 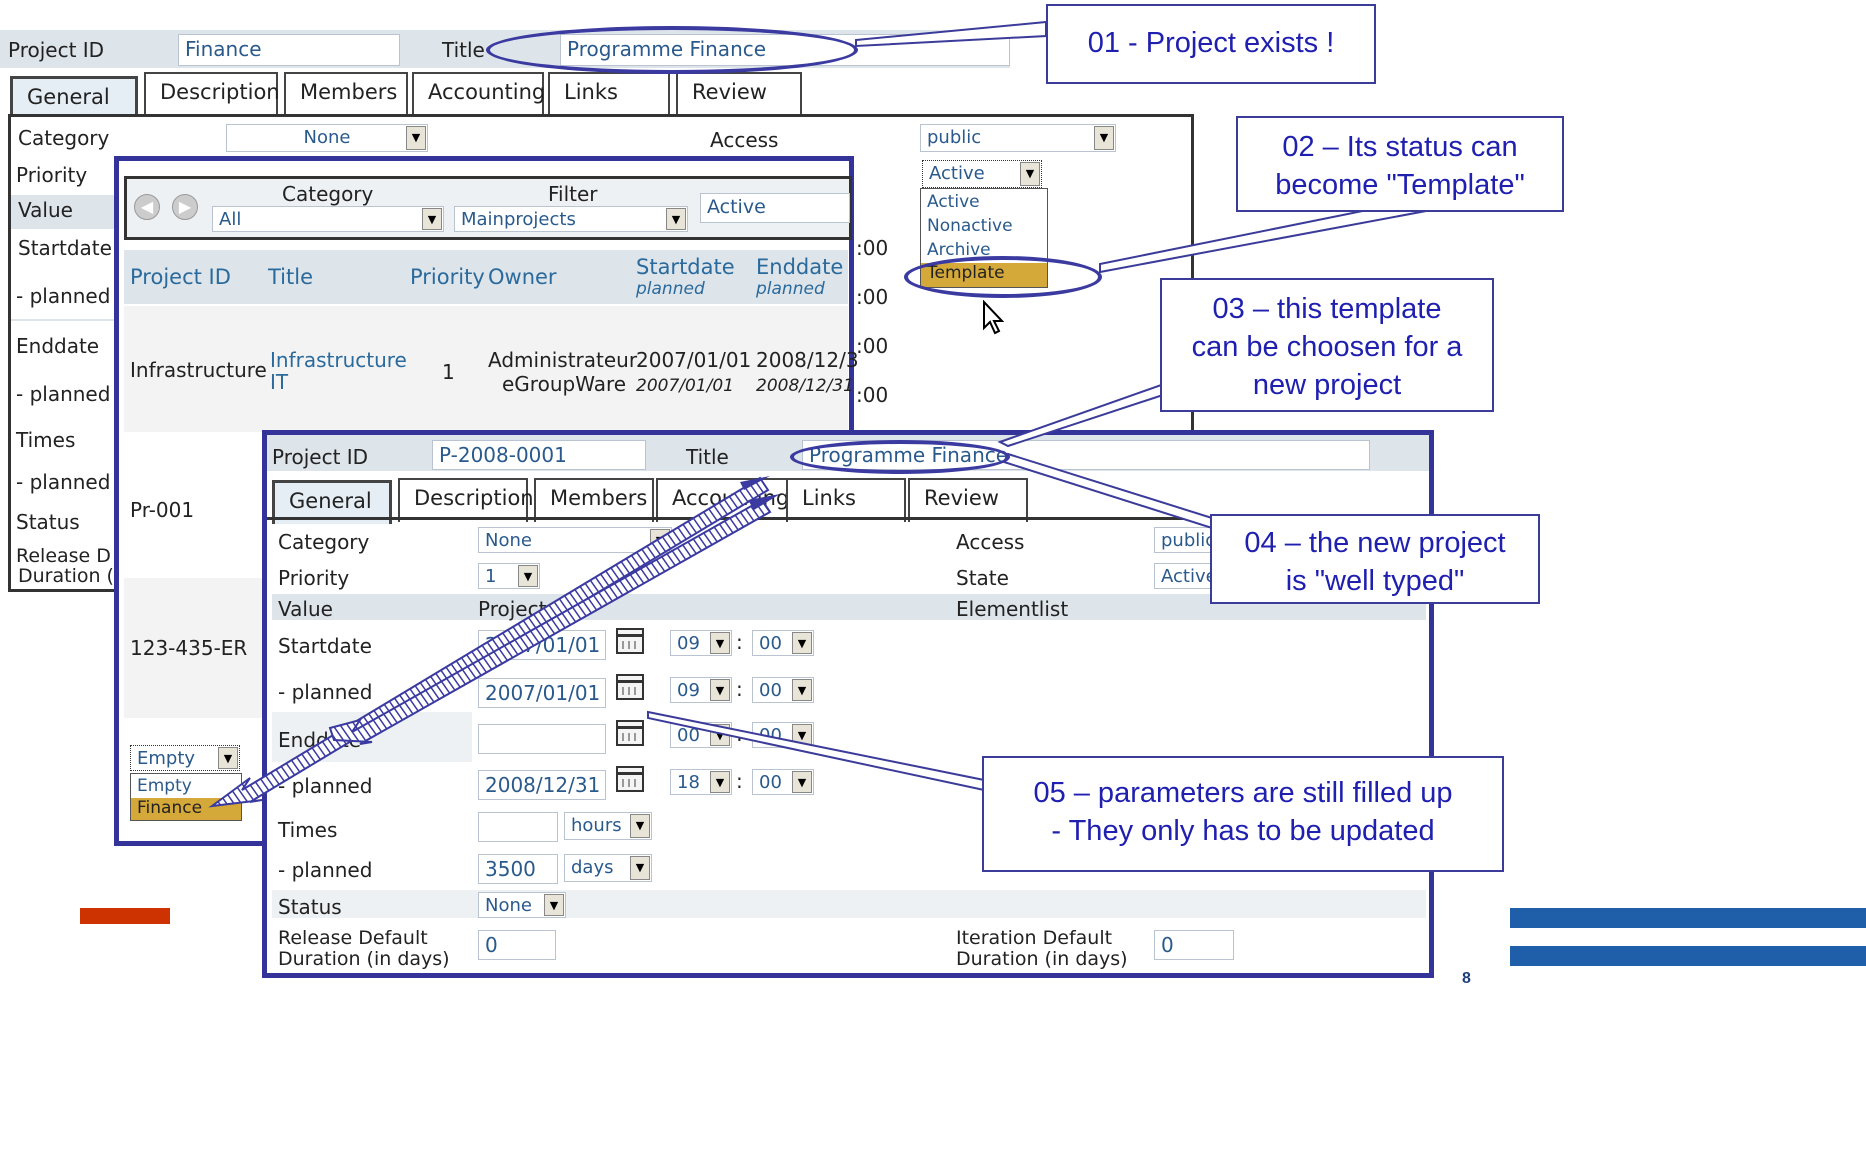 What do you see at coordinates (1003, 277) in the screenshot?
I see `highlight-ellipse-template` at bounding box center [1003, 277].